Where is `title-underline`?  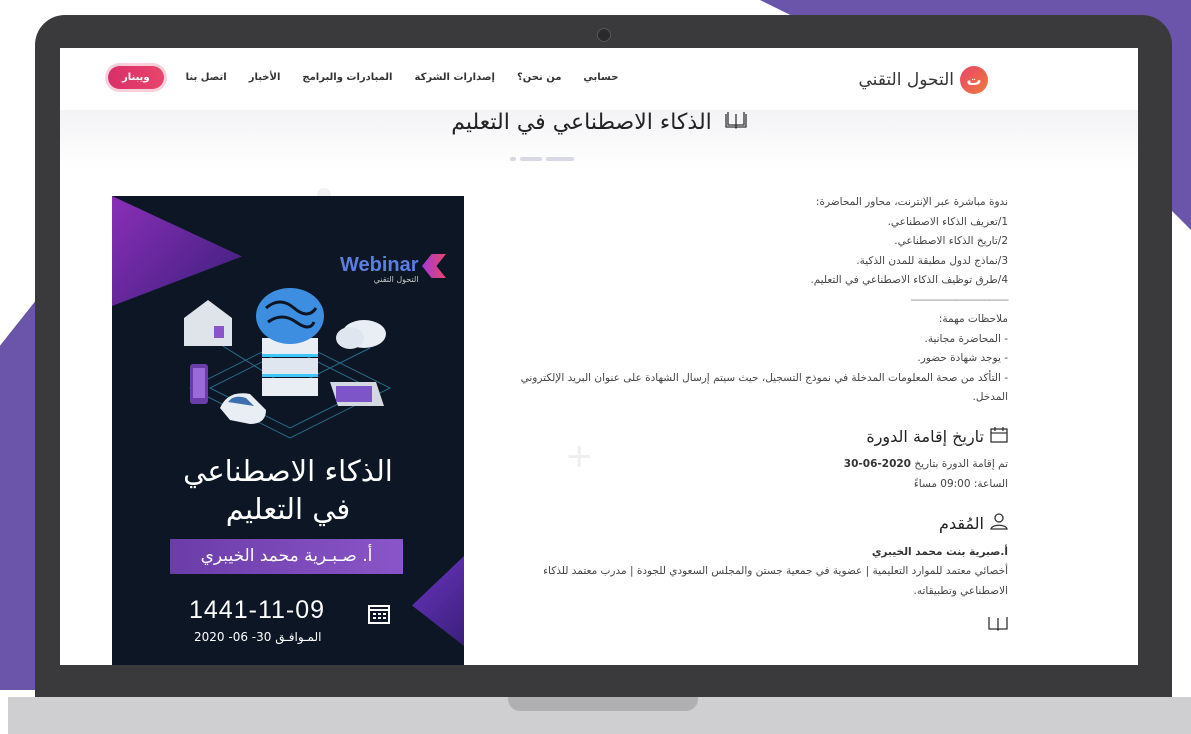
title-underline is located at coordinates (542, 159).